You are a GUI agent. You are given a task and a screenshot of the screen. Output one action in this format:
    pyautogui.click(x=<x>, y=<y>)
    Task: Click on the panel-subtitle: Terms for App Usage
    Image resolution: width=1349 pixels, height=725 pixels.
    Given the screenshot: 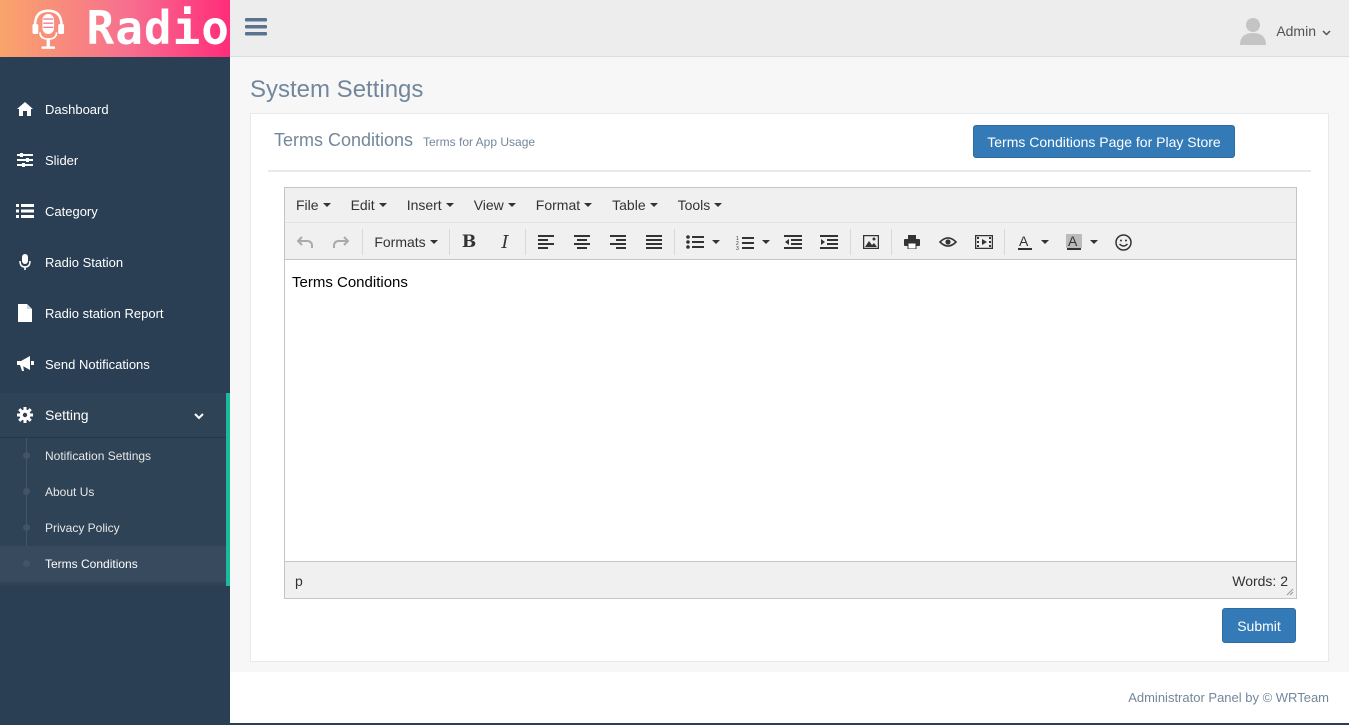 What is the action you would take?
    pyautogui.click(x=479, y=142)
    